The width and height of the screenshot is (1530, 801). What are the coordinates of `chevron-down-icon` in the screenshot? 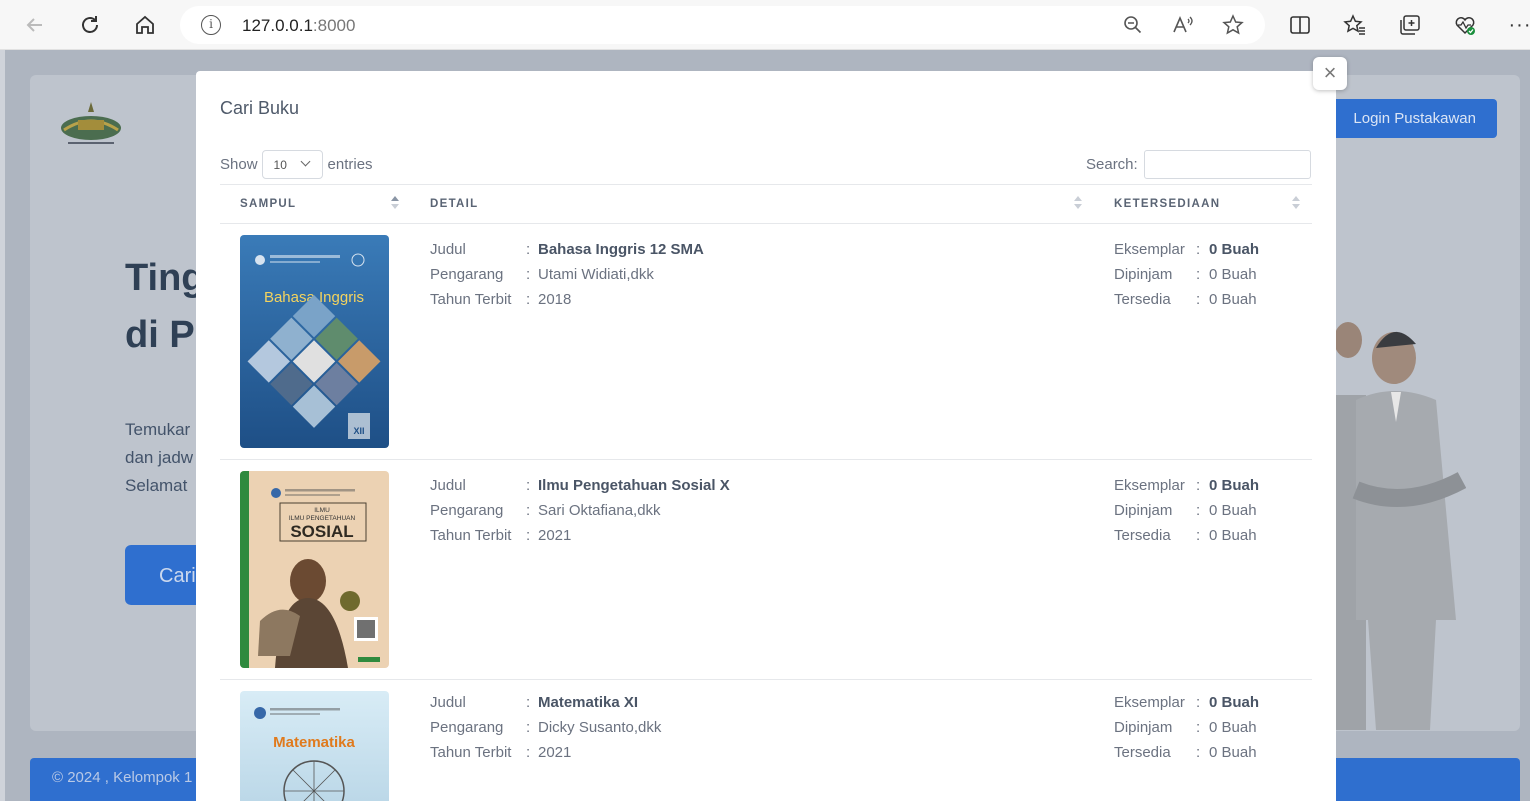 It's located at (305, 161).